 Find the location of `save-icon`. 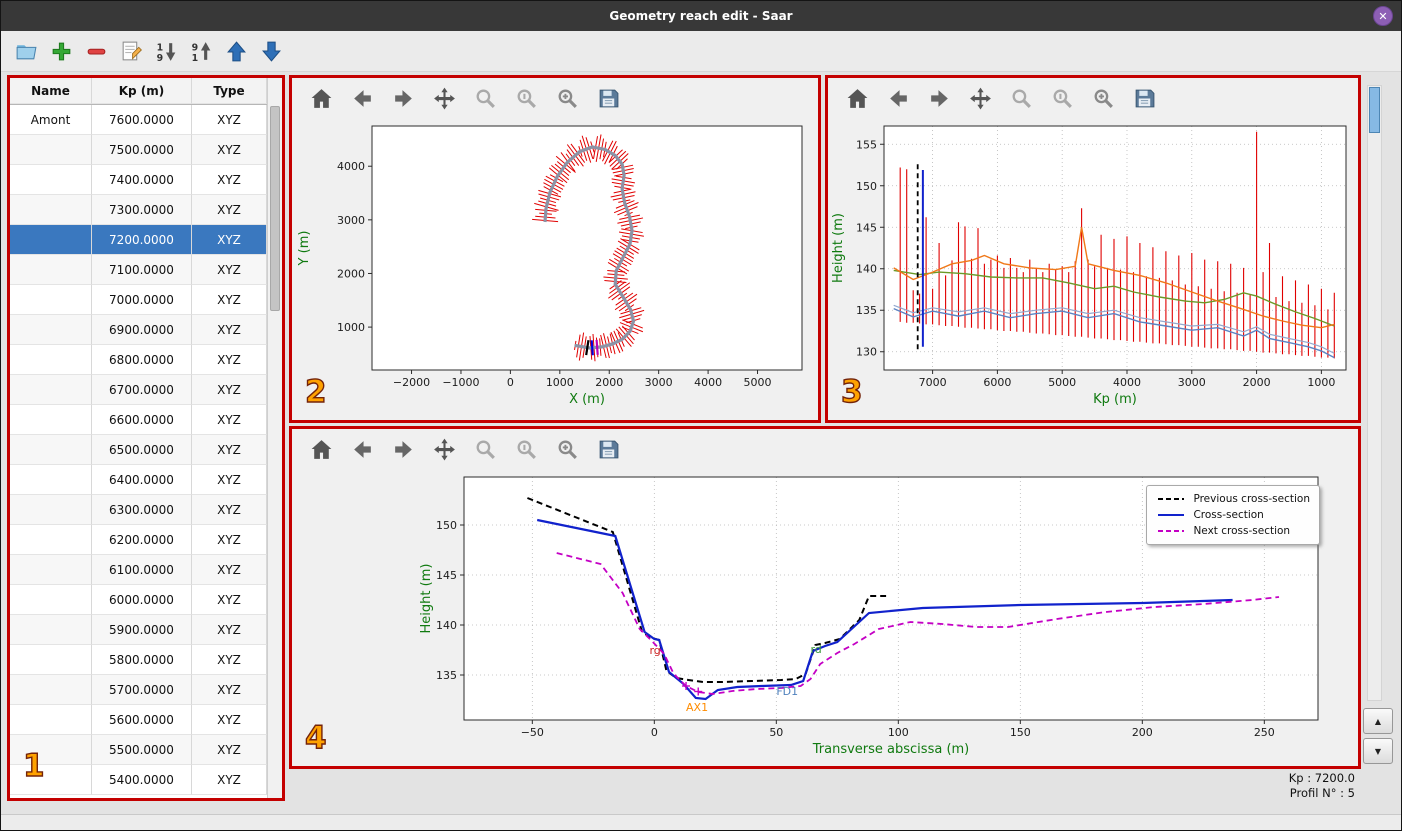

save-icon is located at coordinates (608, 98).